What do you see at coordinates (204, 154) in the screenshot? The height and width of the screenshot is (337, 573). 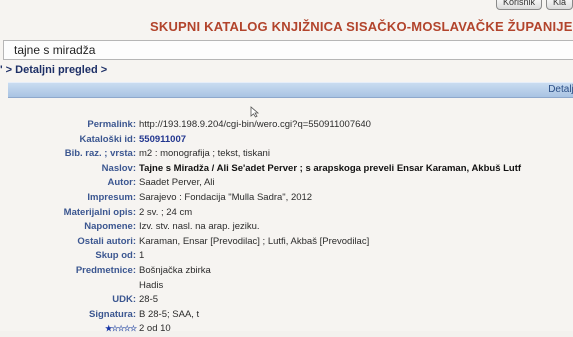 I see `bib-type-value: m2 : monografija ; tekst, tiskani` at bounding box center [204, 154].